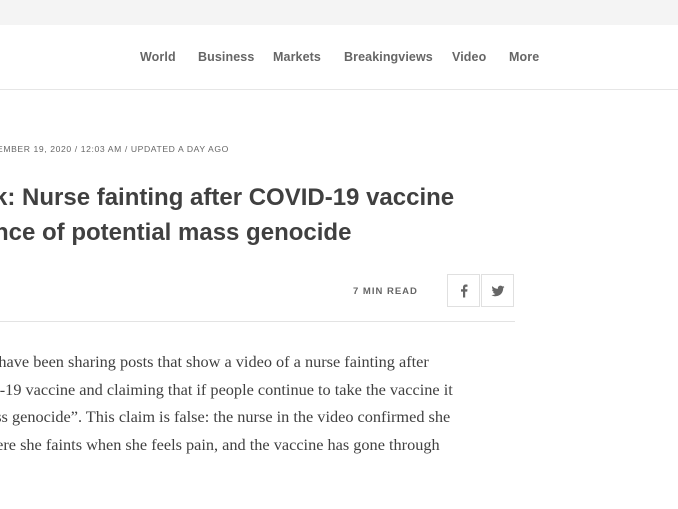  Describe the element at coordinates (227, 197) in the screenshot. I see `headline-line: k: Nurse fainting after COVID-19 vaccine` at that location.